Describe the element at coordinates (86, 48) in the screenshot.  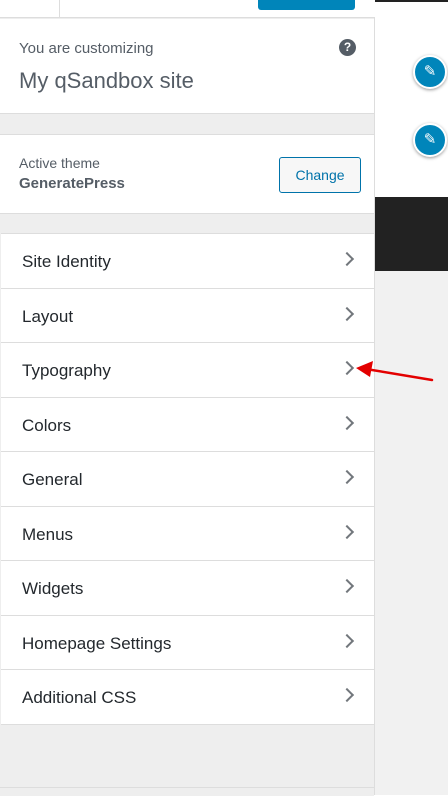
I see `customizing-label: You are customizing` at that location.